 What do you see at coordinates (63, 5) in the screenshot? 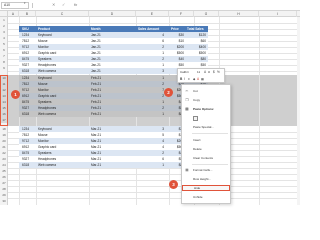
I see `enter-icon: ✓` at bounding box center [63, 5].